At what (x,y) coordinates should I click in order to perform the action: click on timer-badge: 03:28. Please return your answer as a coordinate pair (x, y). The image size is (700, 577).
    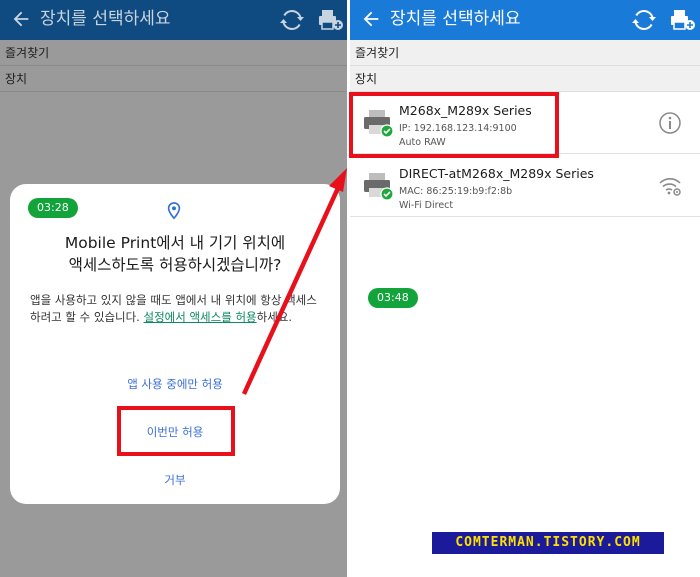
    Looking at the image, I should click on (53, 208).